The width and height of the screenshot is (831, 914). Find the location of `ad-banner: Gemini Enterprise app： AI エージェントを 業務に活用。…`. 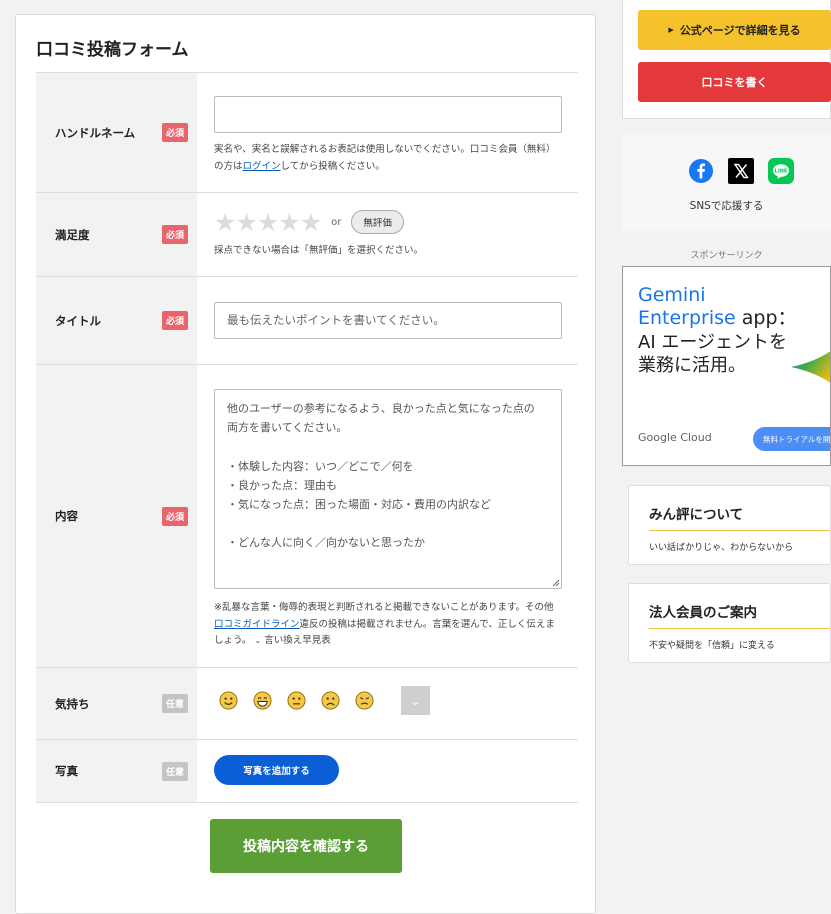

ad-banner: Gemini Enterprise app： AI エージェントを 業務に活用。… is located at coordinates (726, 366).